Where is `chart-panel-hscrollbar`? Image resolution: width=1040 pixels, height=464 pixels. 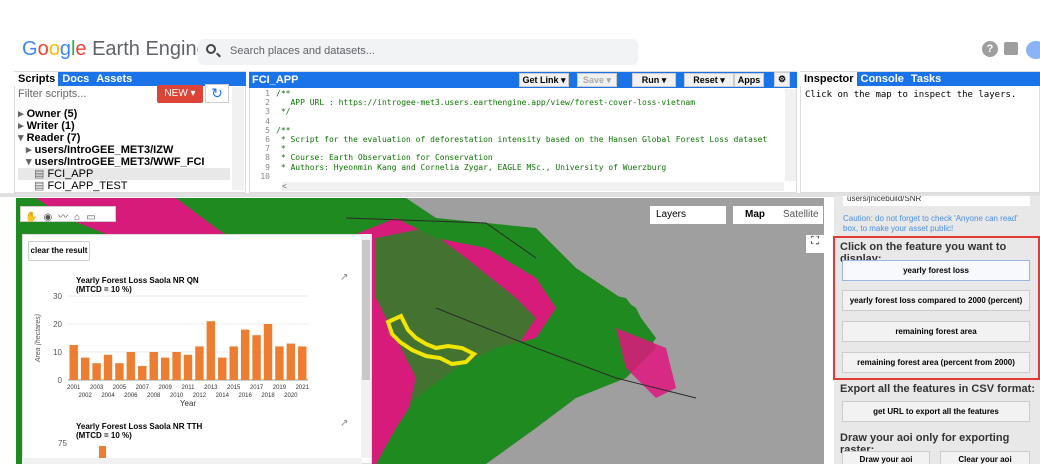 chart-panel-hscrollbar is located at coordinates (192, 461).